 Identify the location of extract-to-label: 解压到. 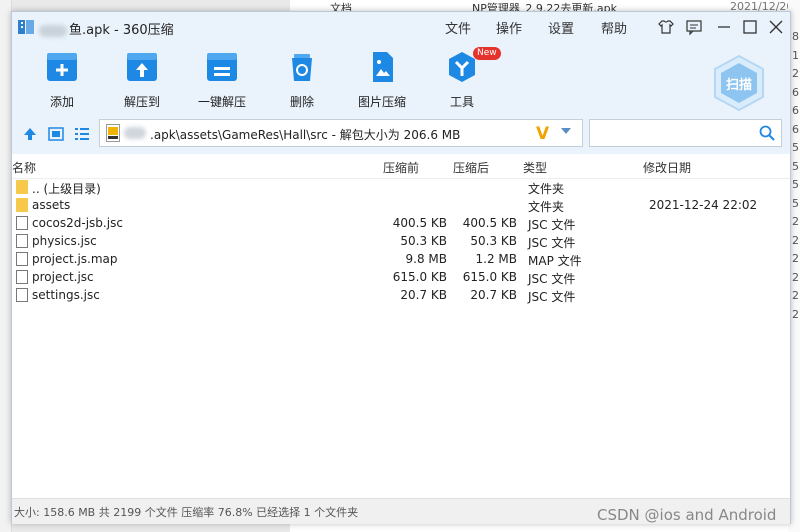
(141, 102).